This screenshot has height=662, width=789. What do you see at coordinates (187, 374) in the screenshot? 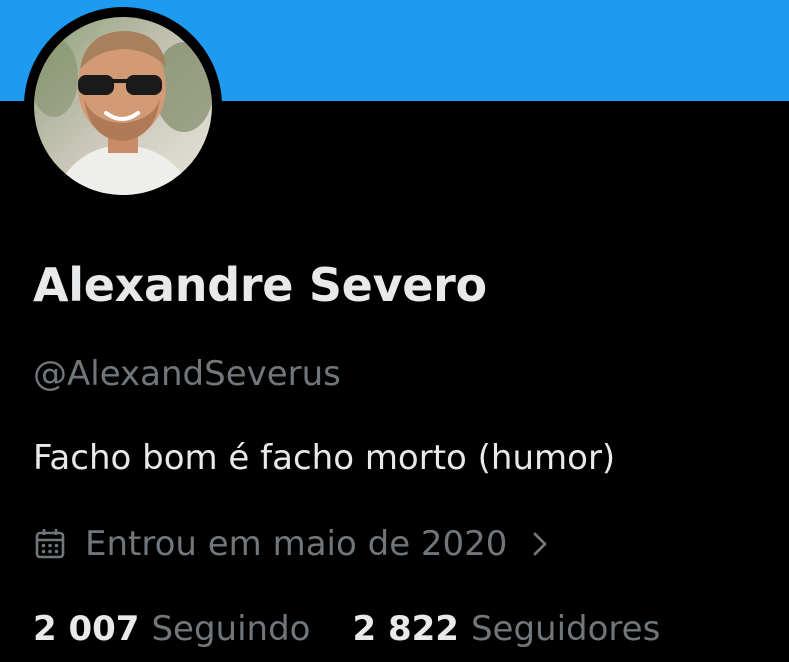
I see `handle: @AlexandSeverus` at bounding box center [187, 374].